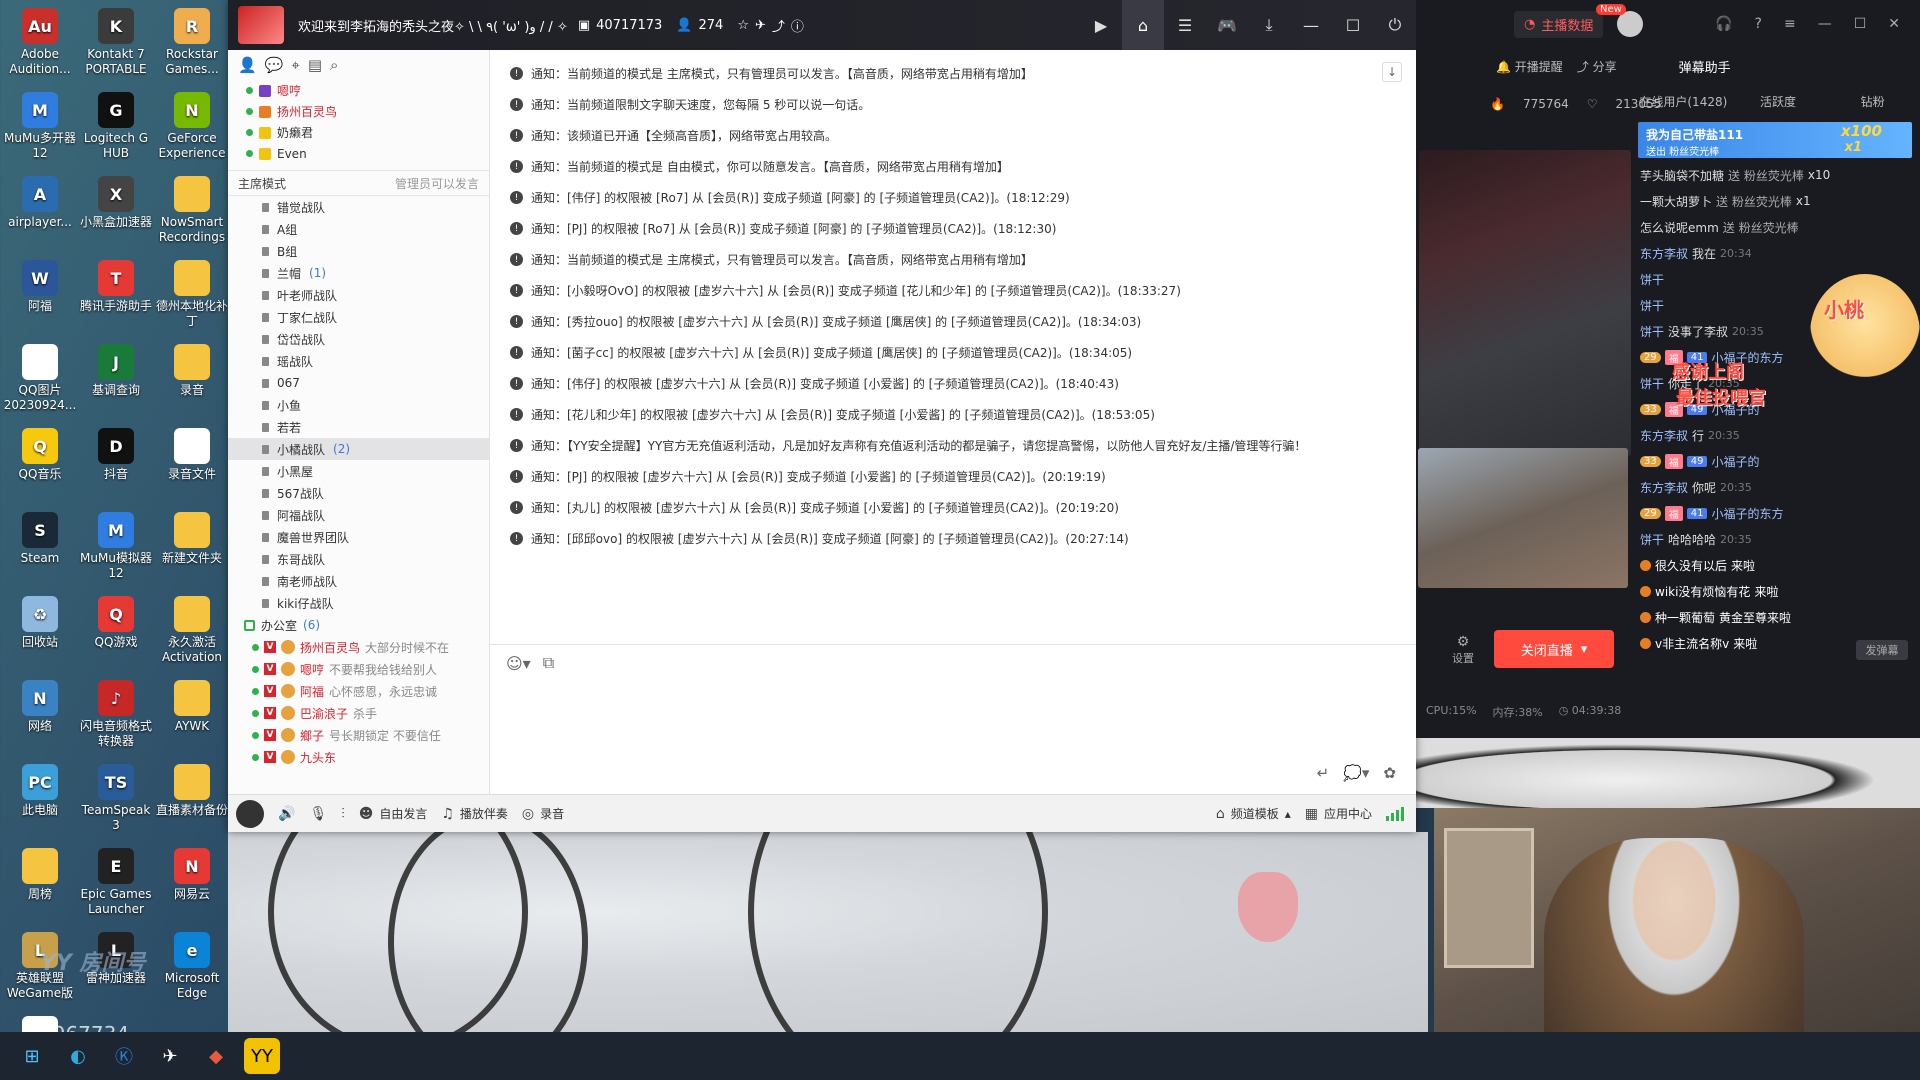  I want to click on close-icon: ✕, so click(1894, 24).